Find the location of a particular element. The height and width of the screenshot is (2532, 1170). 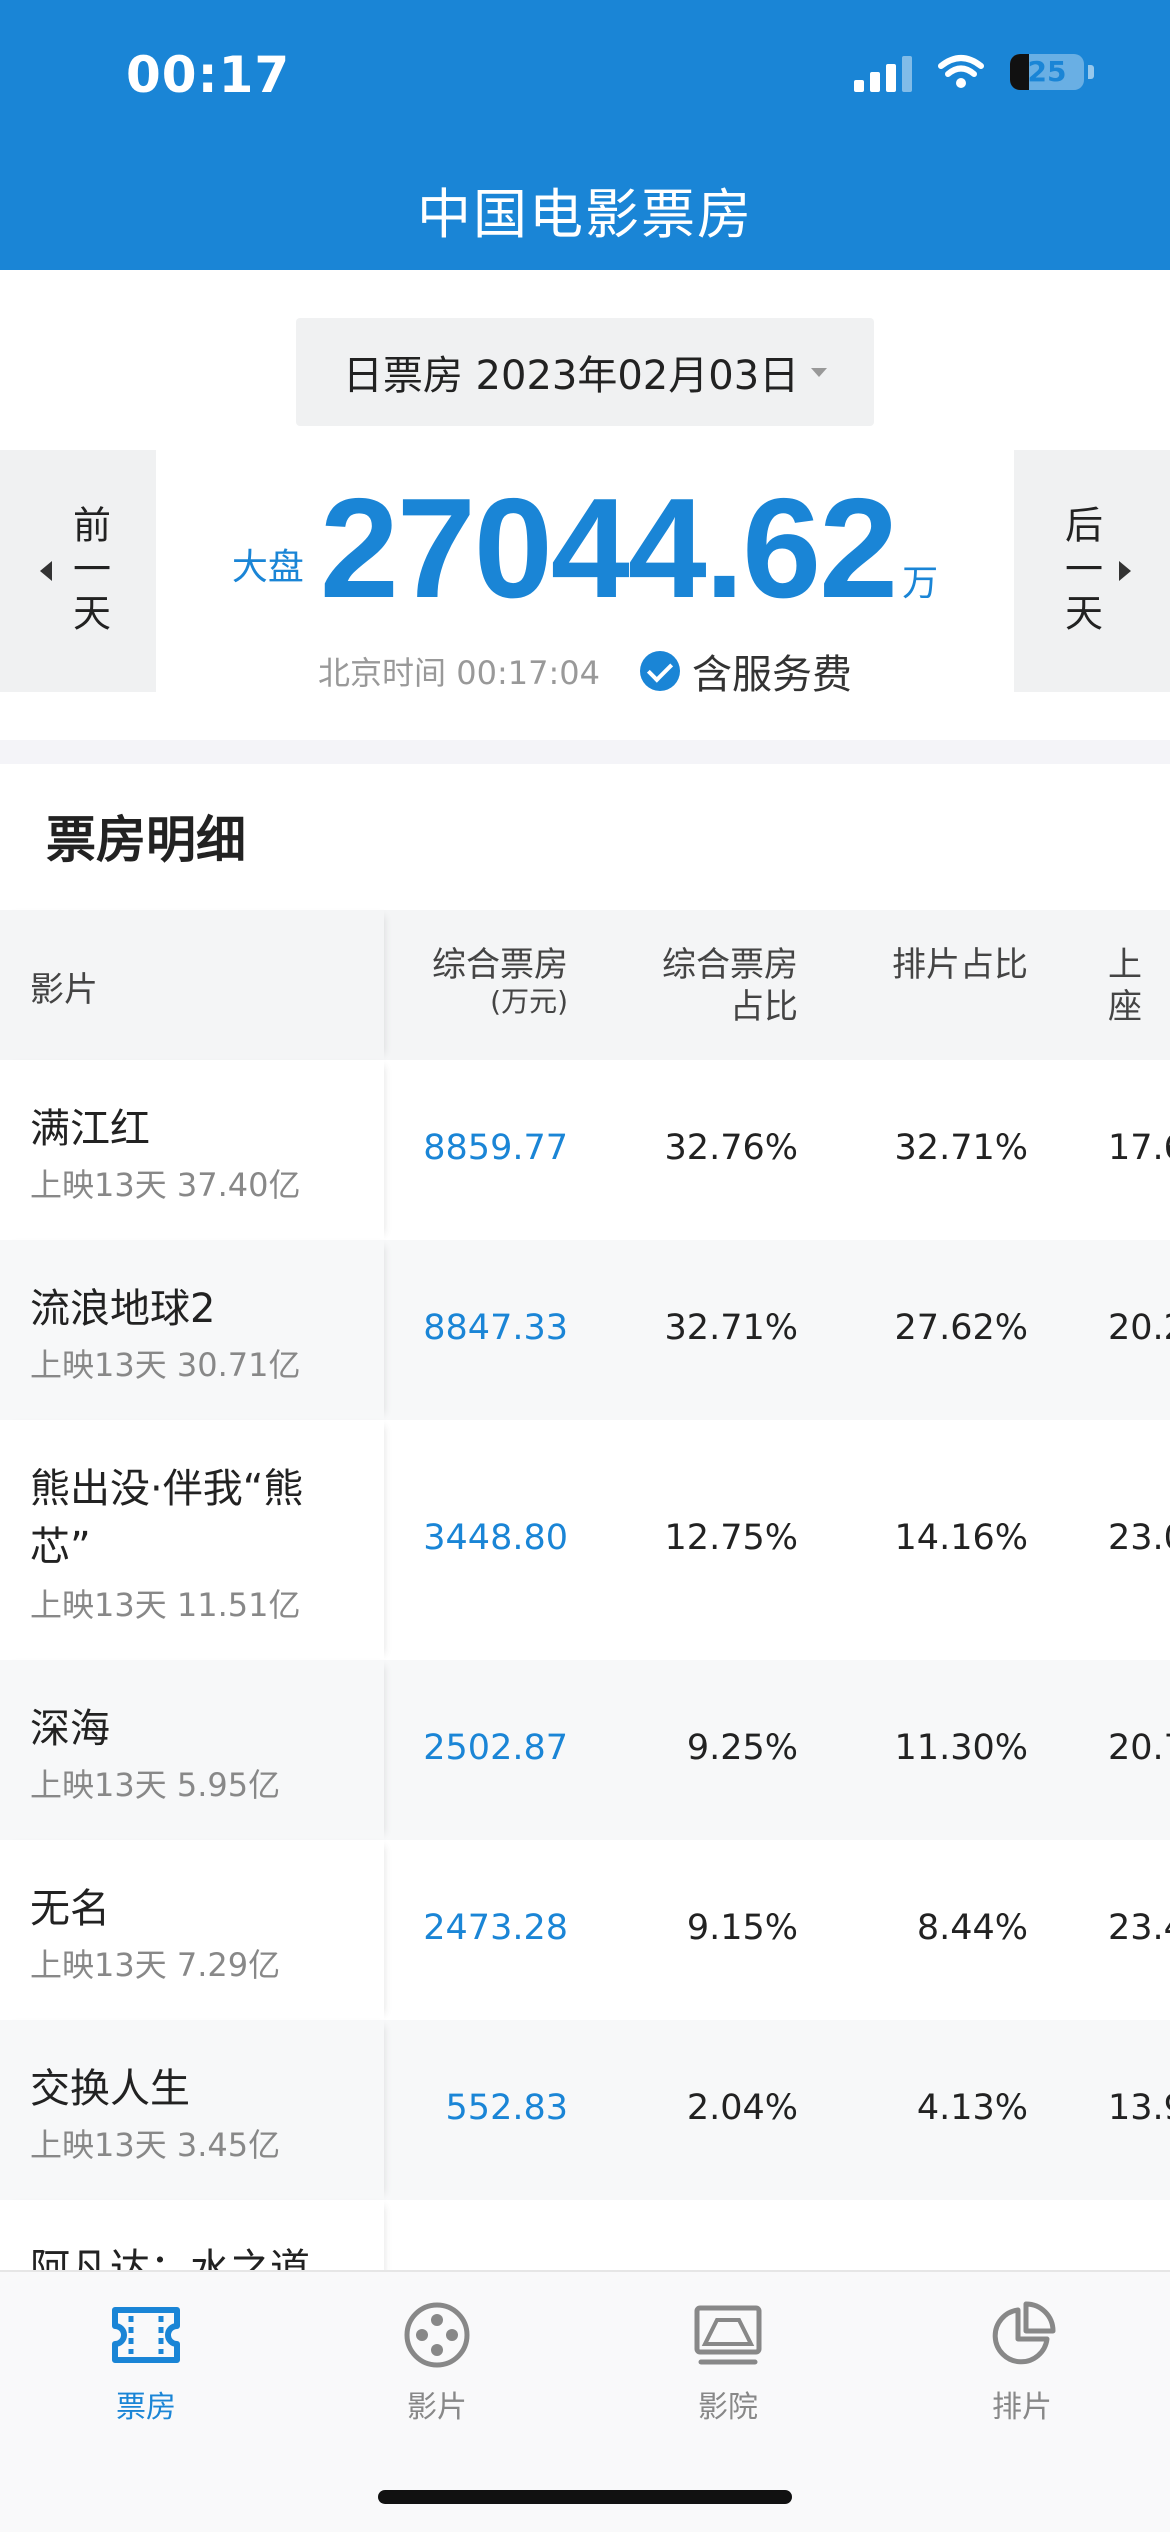

movie-name: 满江红 is located at coordinates (90, 1129).